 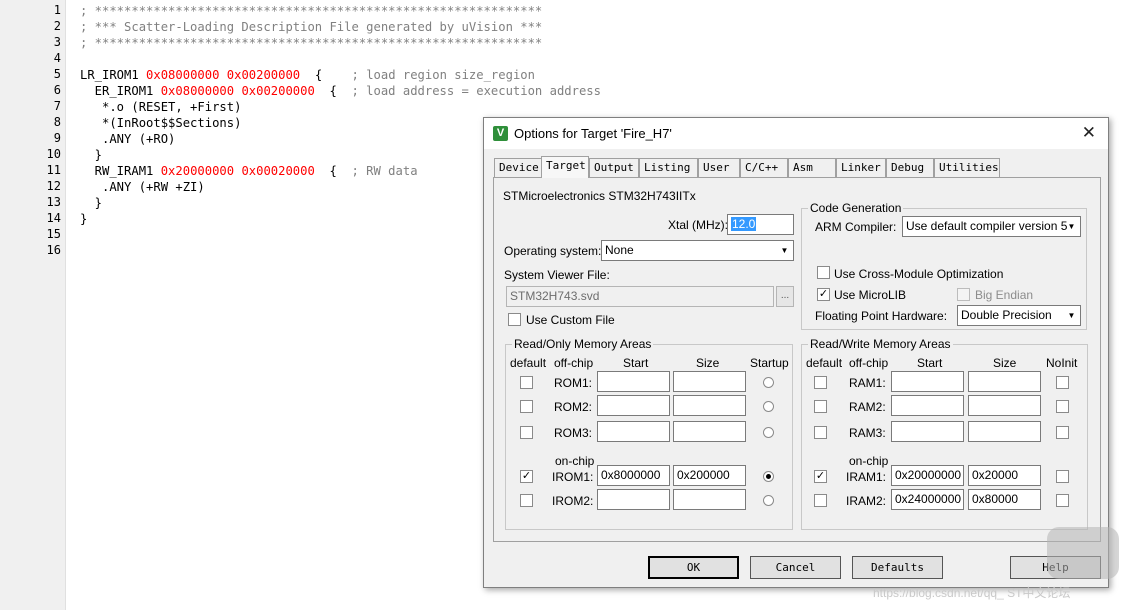 I want to click on ok-button: OK, so click(x=693, y=567).